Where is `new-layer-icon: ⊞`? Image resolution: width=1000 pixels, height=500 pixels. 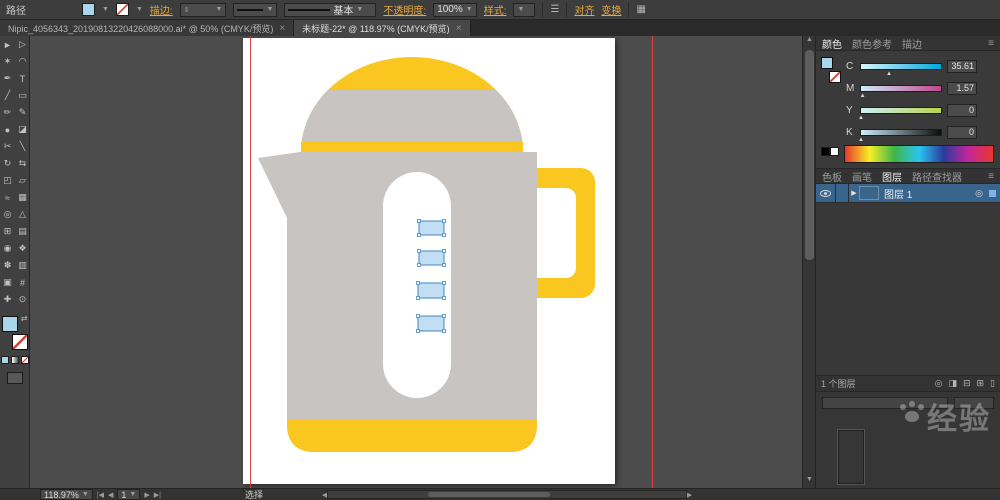
new-layer-icon: ⊞ is located at coordinates (981, 383).